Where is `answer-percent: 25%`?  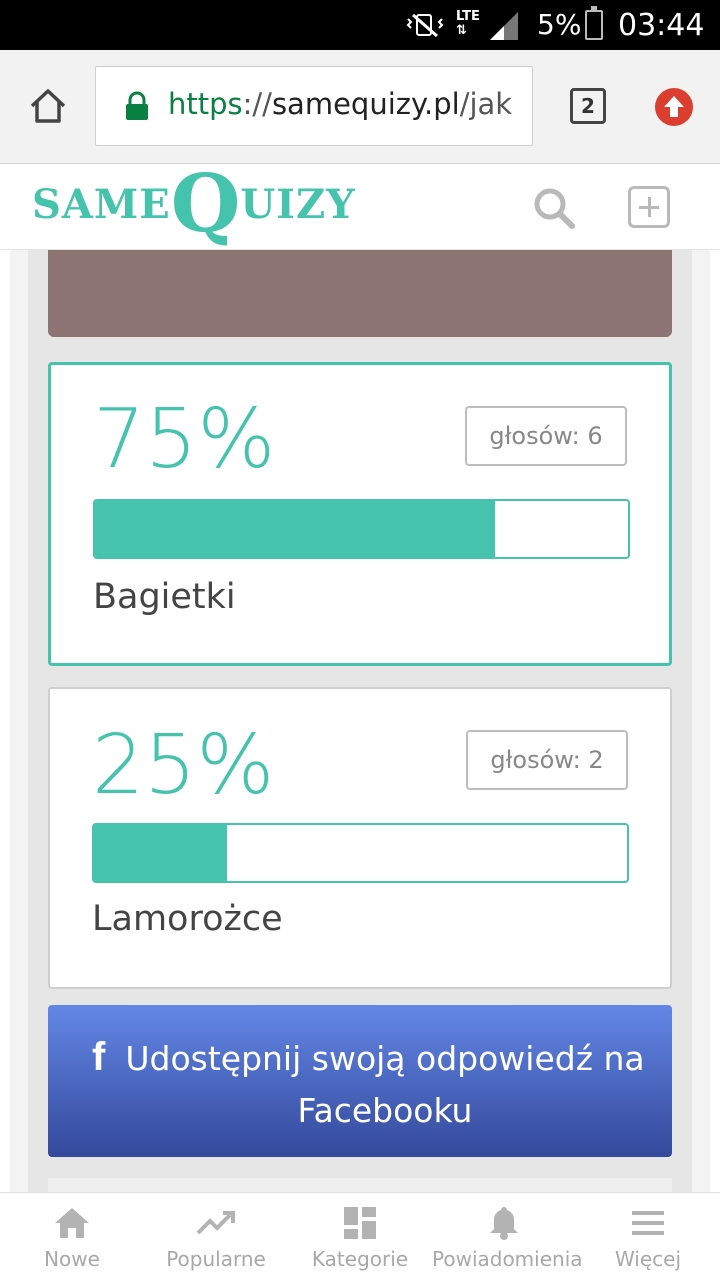
answer-percent: 25% is located at coordinates (183, 765).